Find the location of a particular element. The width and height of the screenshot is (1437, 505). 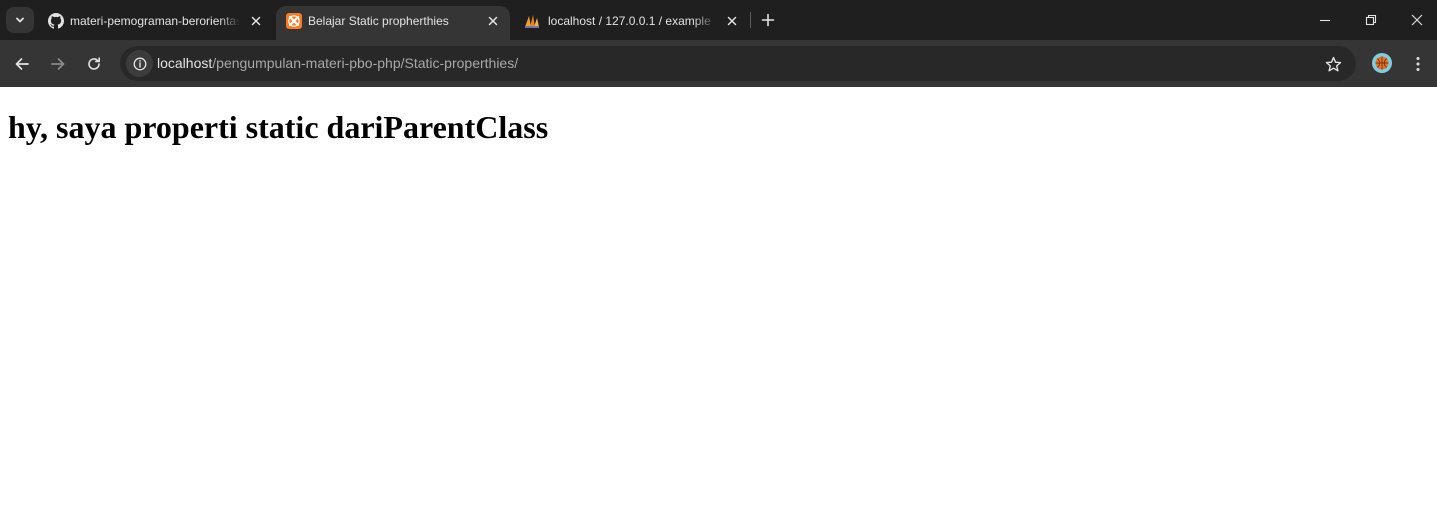

phpmyadmin-icon is located at coordinates (532, 21).